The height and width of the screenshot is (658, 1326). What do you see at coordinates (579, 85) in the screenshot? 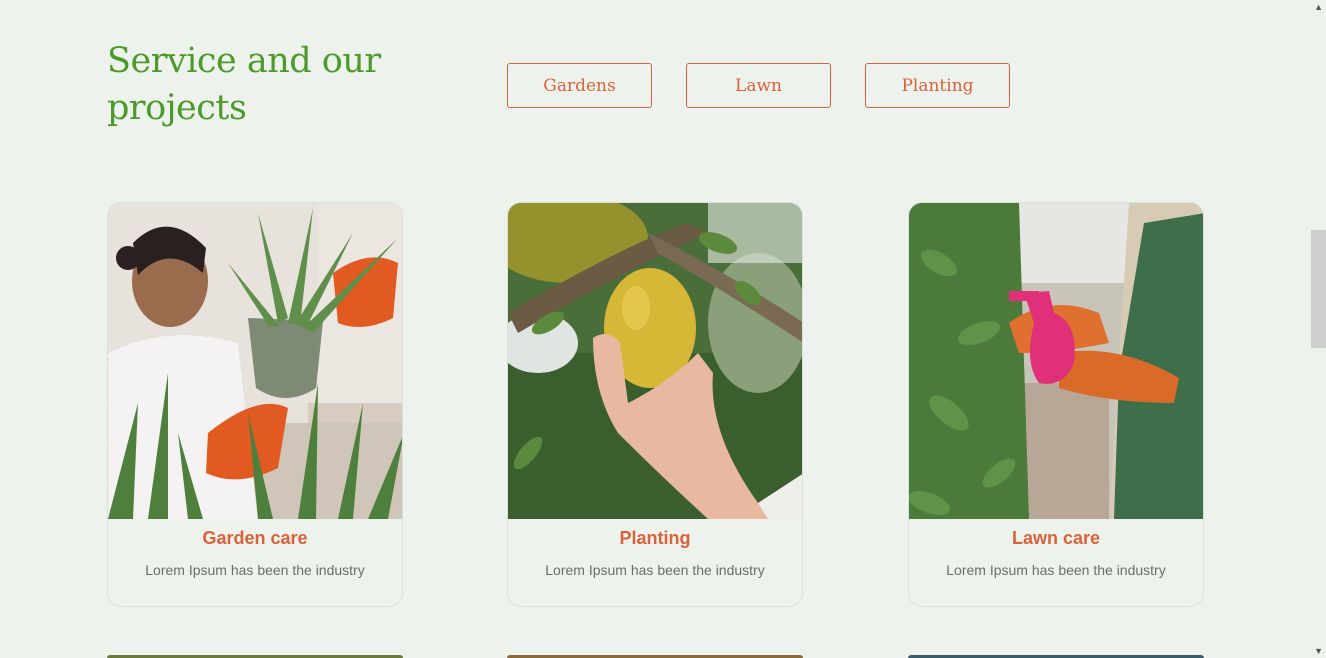
I see `filter-gardens-button: Gardens` at bounding box center [579, 85].